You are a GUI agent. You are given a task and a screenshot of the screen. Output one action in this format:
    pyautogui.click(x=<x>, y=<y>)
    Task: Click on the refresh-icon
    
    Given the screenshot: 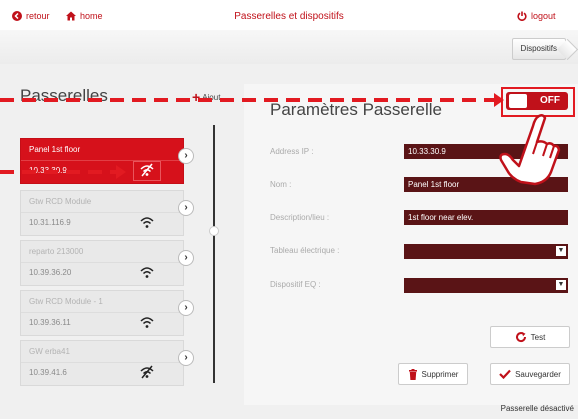 What is the action you would take?
    pyautogui.click(x=520, y=337)
    